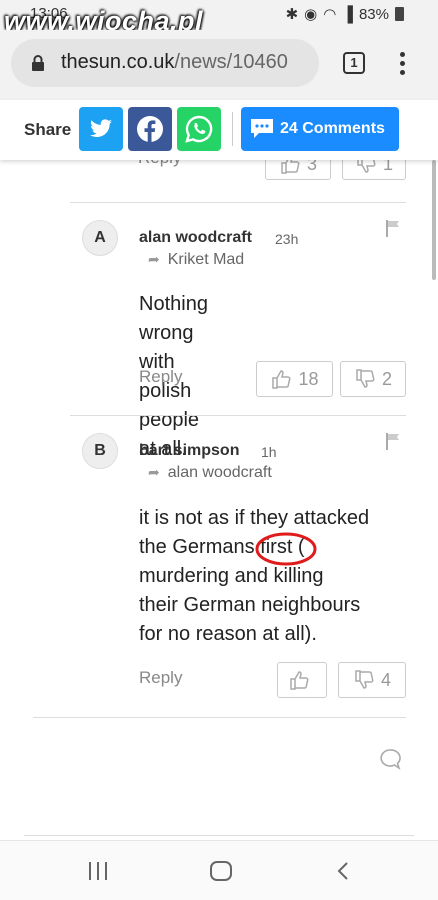 The height and width of the screenshot is (900, 438). What do you see at coordinates (373, 14) in the screenshot?
I see `battery-level: 83%` at bounding box center [373, 14].